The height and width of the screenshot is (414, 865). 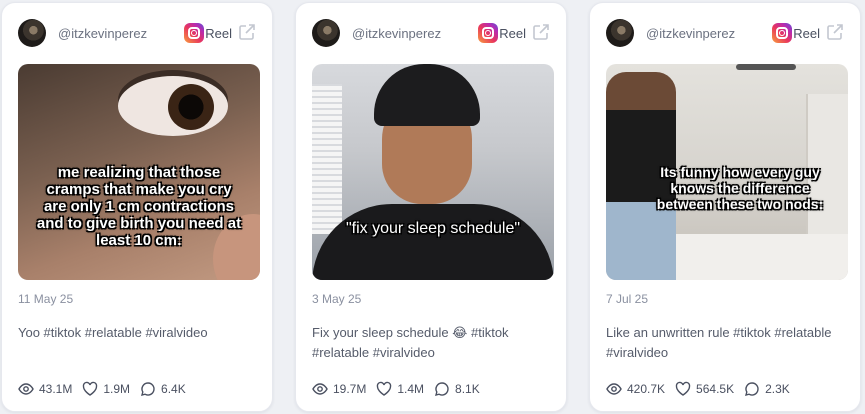 What do you see at coordinates (350, 389) in the screenshot?
I see `views-count: 19.7M` at bounding box center [350, 389].